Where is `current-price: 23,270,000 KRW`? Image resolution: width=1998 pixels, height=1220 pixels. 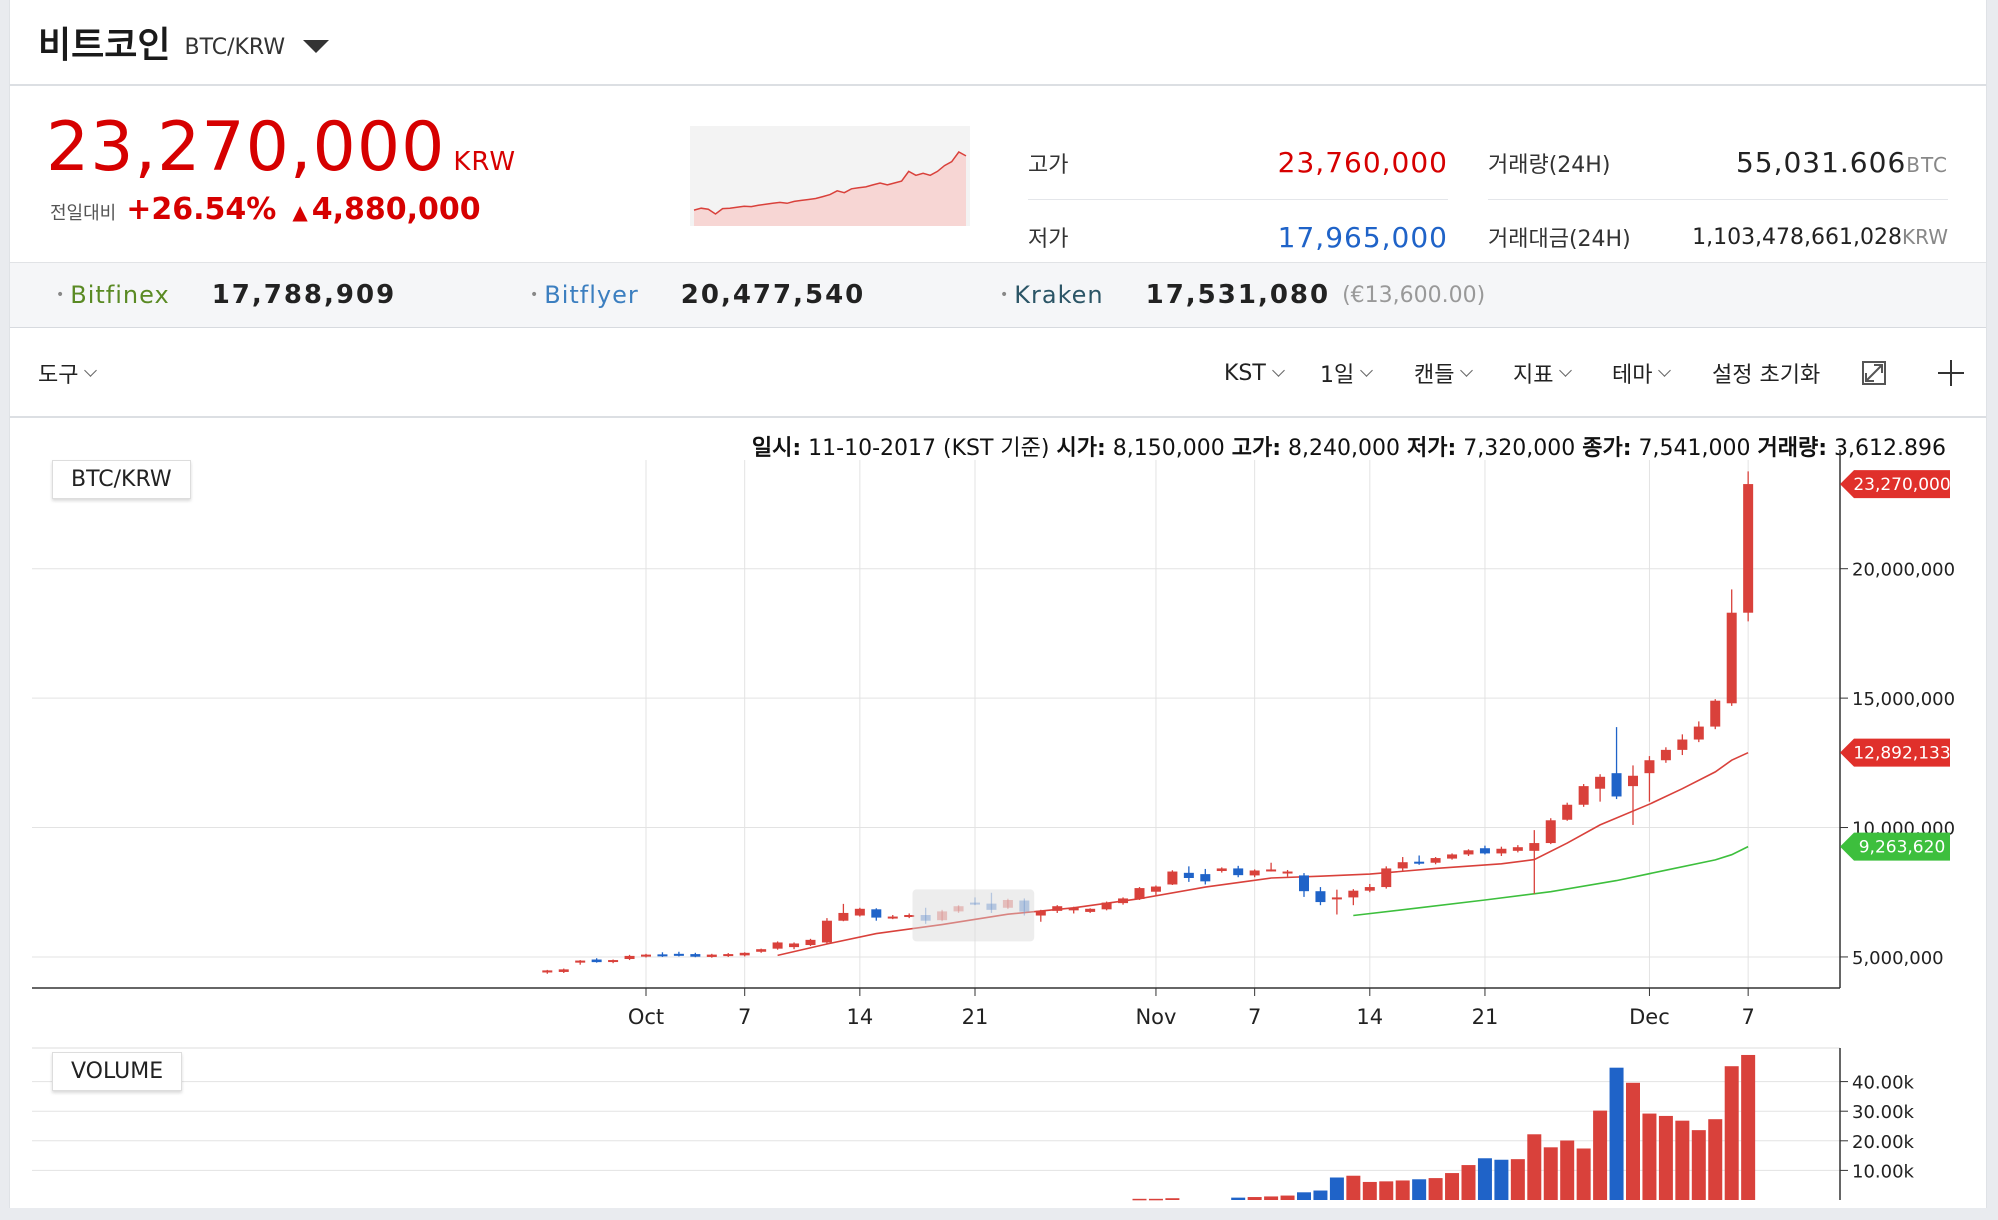
current-price: 23,270,000 KRW is located at coordinates (281, 147).